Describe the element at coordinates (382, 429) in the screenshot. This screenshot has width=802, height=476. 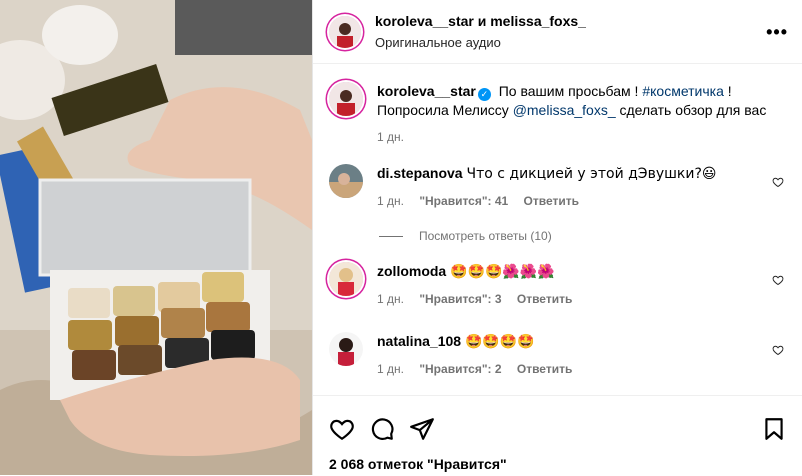
I see `comment-icon` at that location.